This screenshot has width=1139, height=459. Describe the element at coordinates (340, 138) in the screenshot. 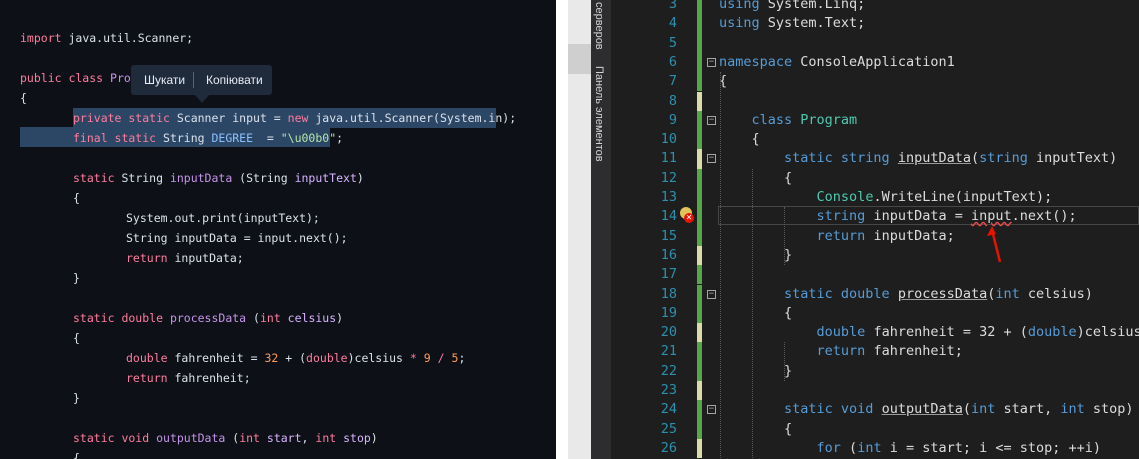

I see `code-token: ;` at that location.